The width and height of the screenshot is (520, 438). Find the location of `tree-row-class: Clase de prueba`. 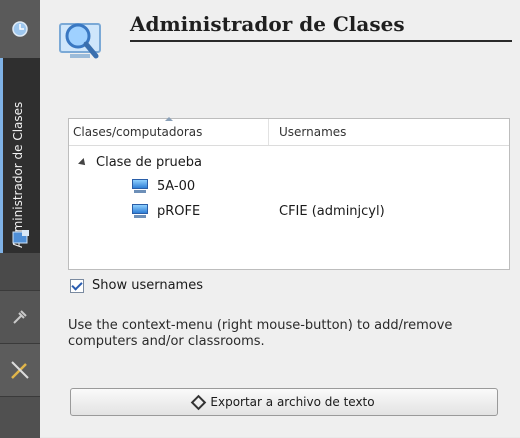

tree-row-class: Clase de prueba is located at coordinates (140, 162).